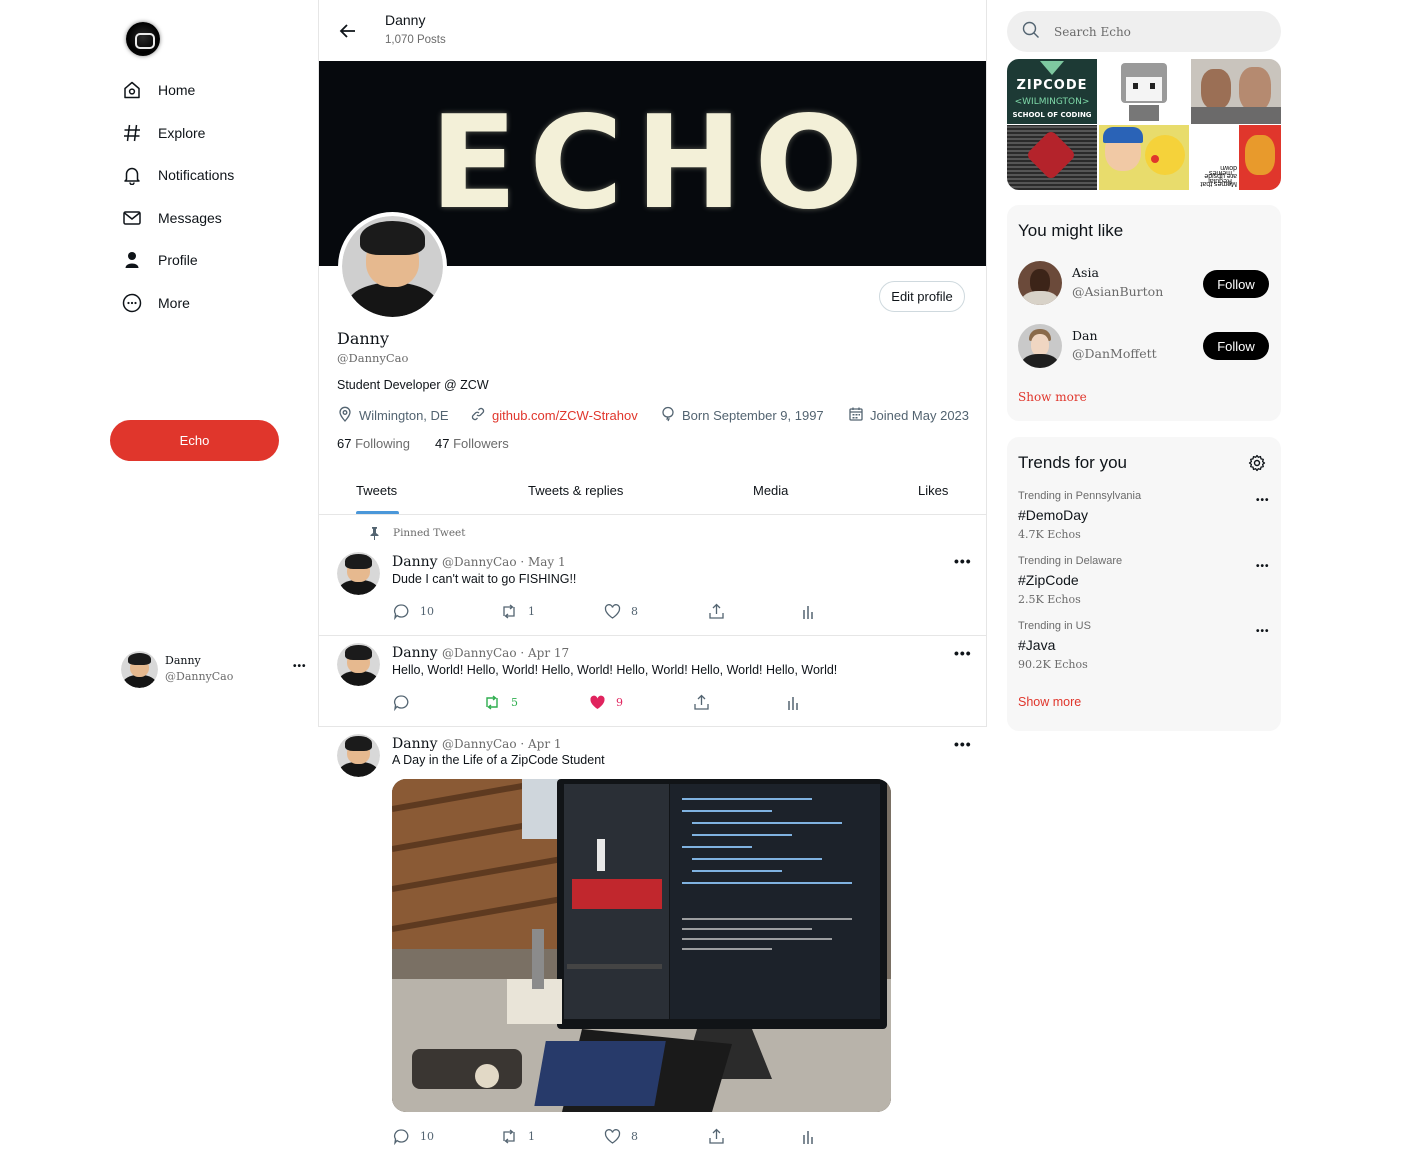  I want to click on followers-link: 47 Followers, so click(472, 443).